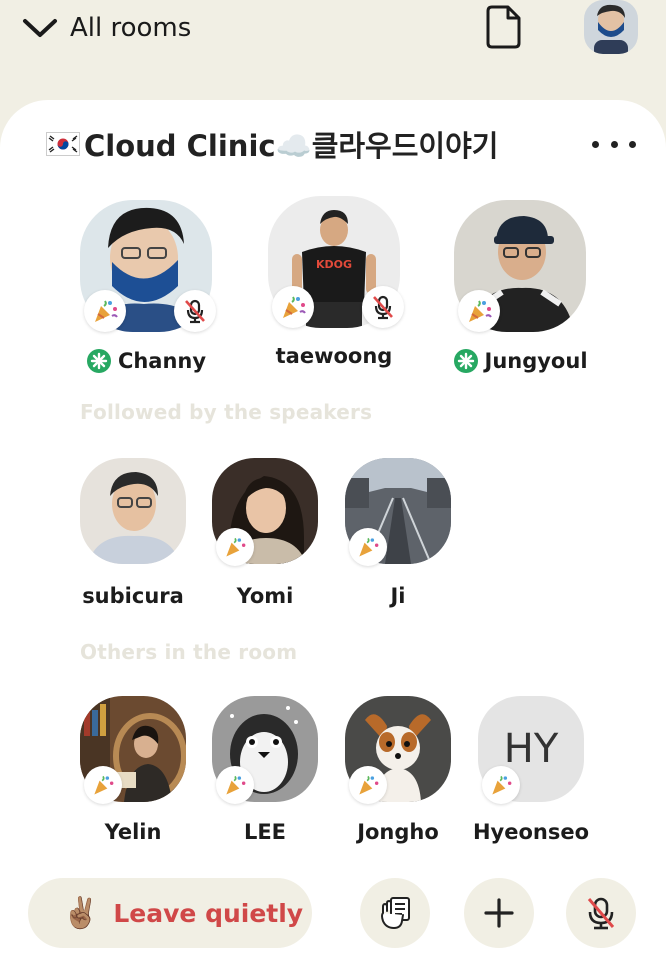  I want to click on listener-name: Hyeonseo, so click(531, 832).